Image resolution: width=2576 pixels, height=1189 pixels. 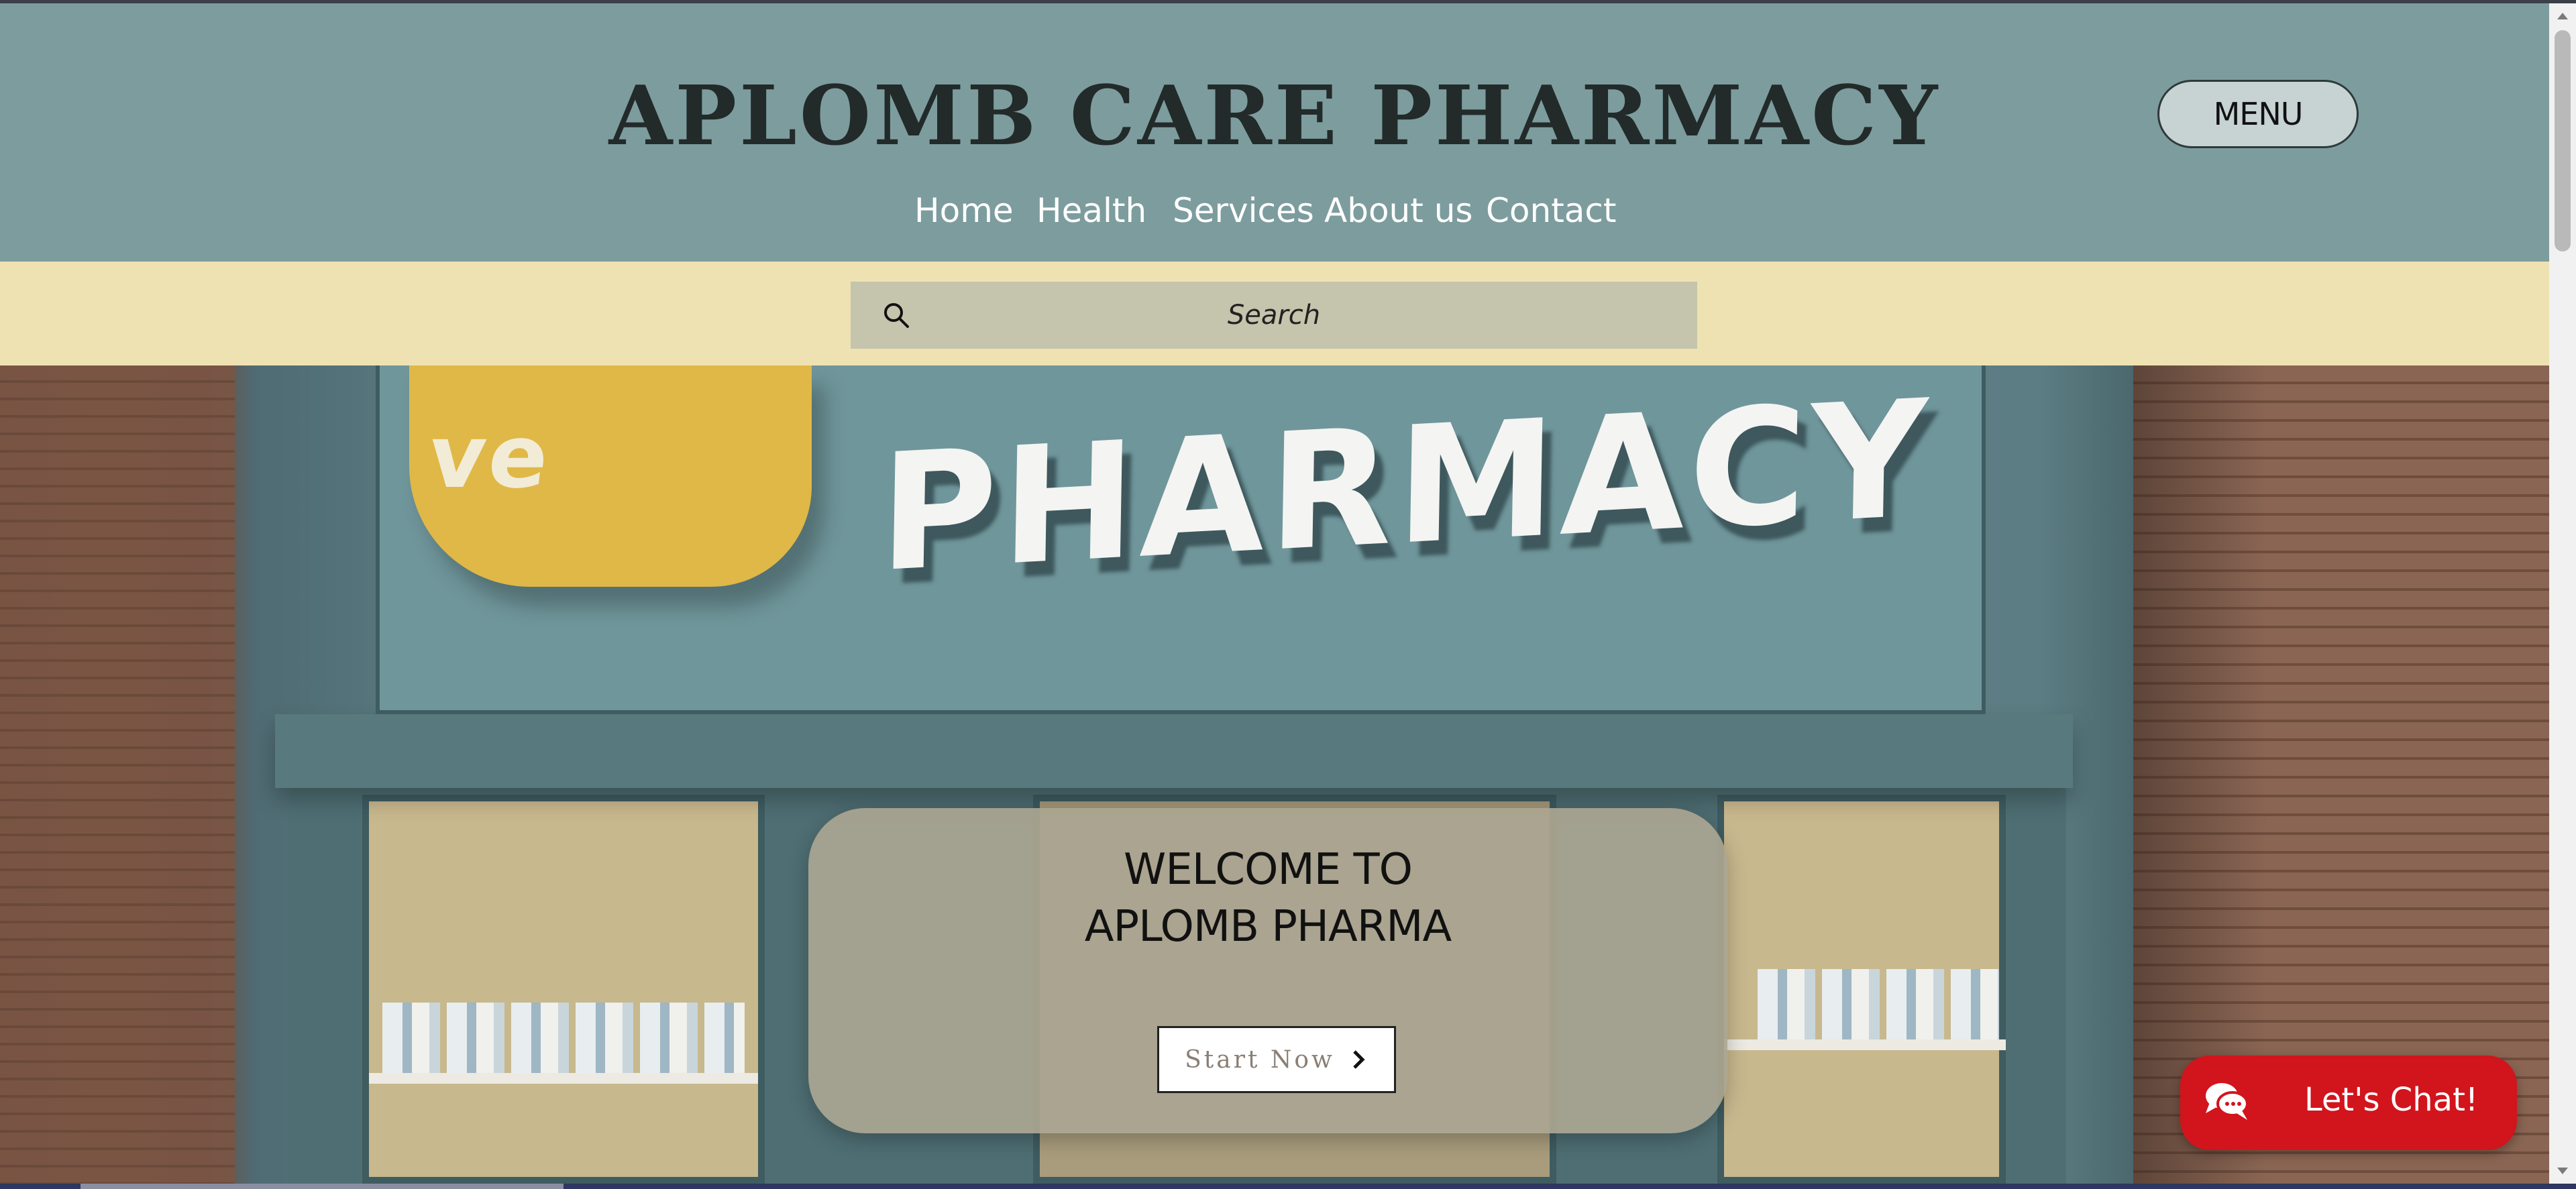 What do you see at coordinates (490, 457) in the screenshot?
I see `sign-logo-text: ve` at bounding box center [490, 457].